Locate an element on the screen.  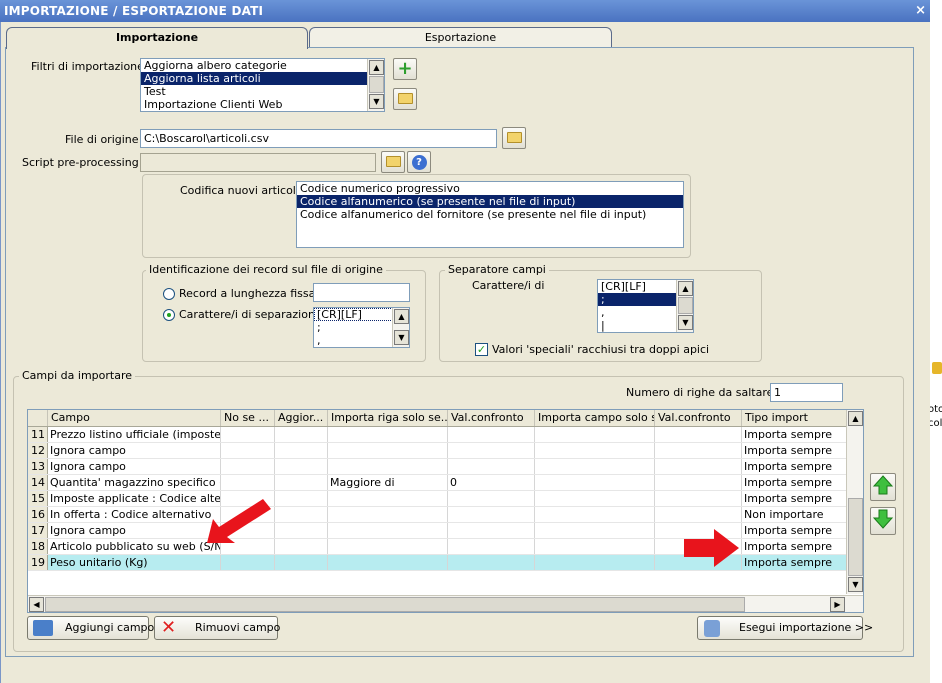
grid-horizontal-scrollbar: ◀ ▶ is located at coordinates (445, 603).